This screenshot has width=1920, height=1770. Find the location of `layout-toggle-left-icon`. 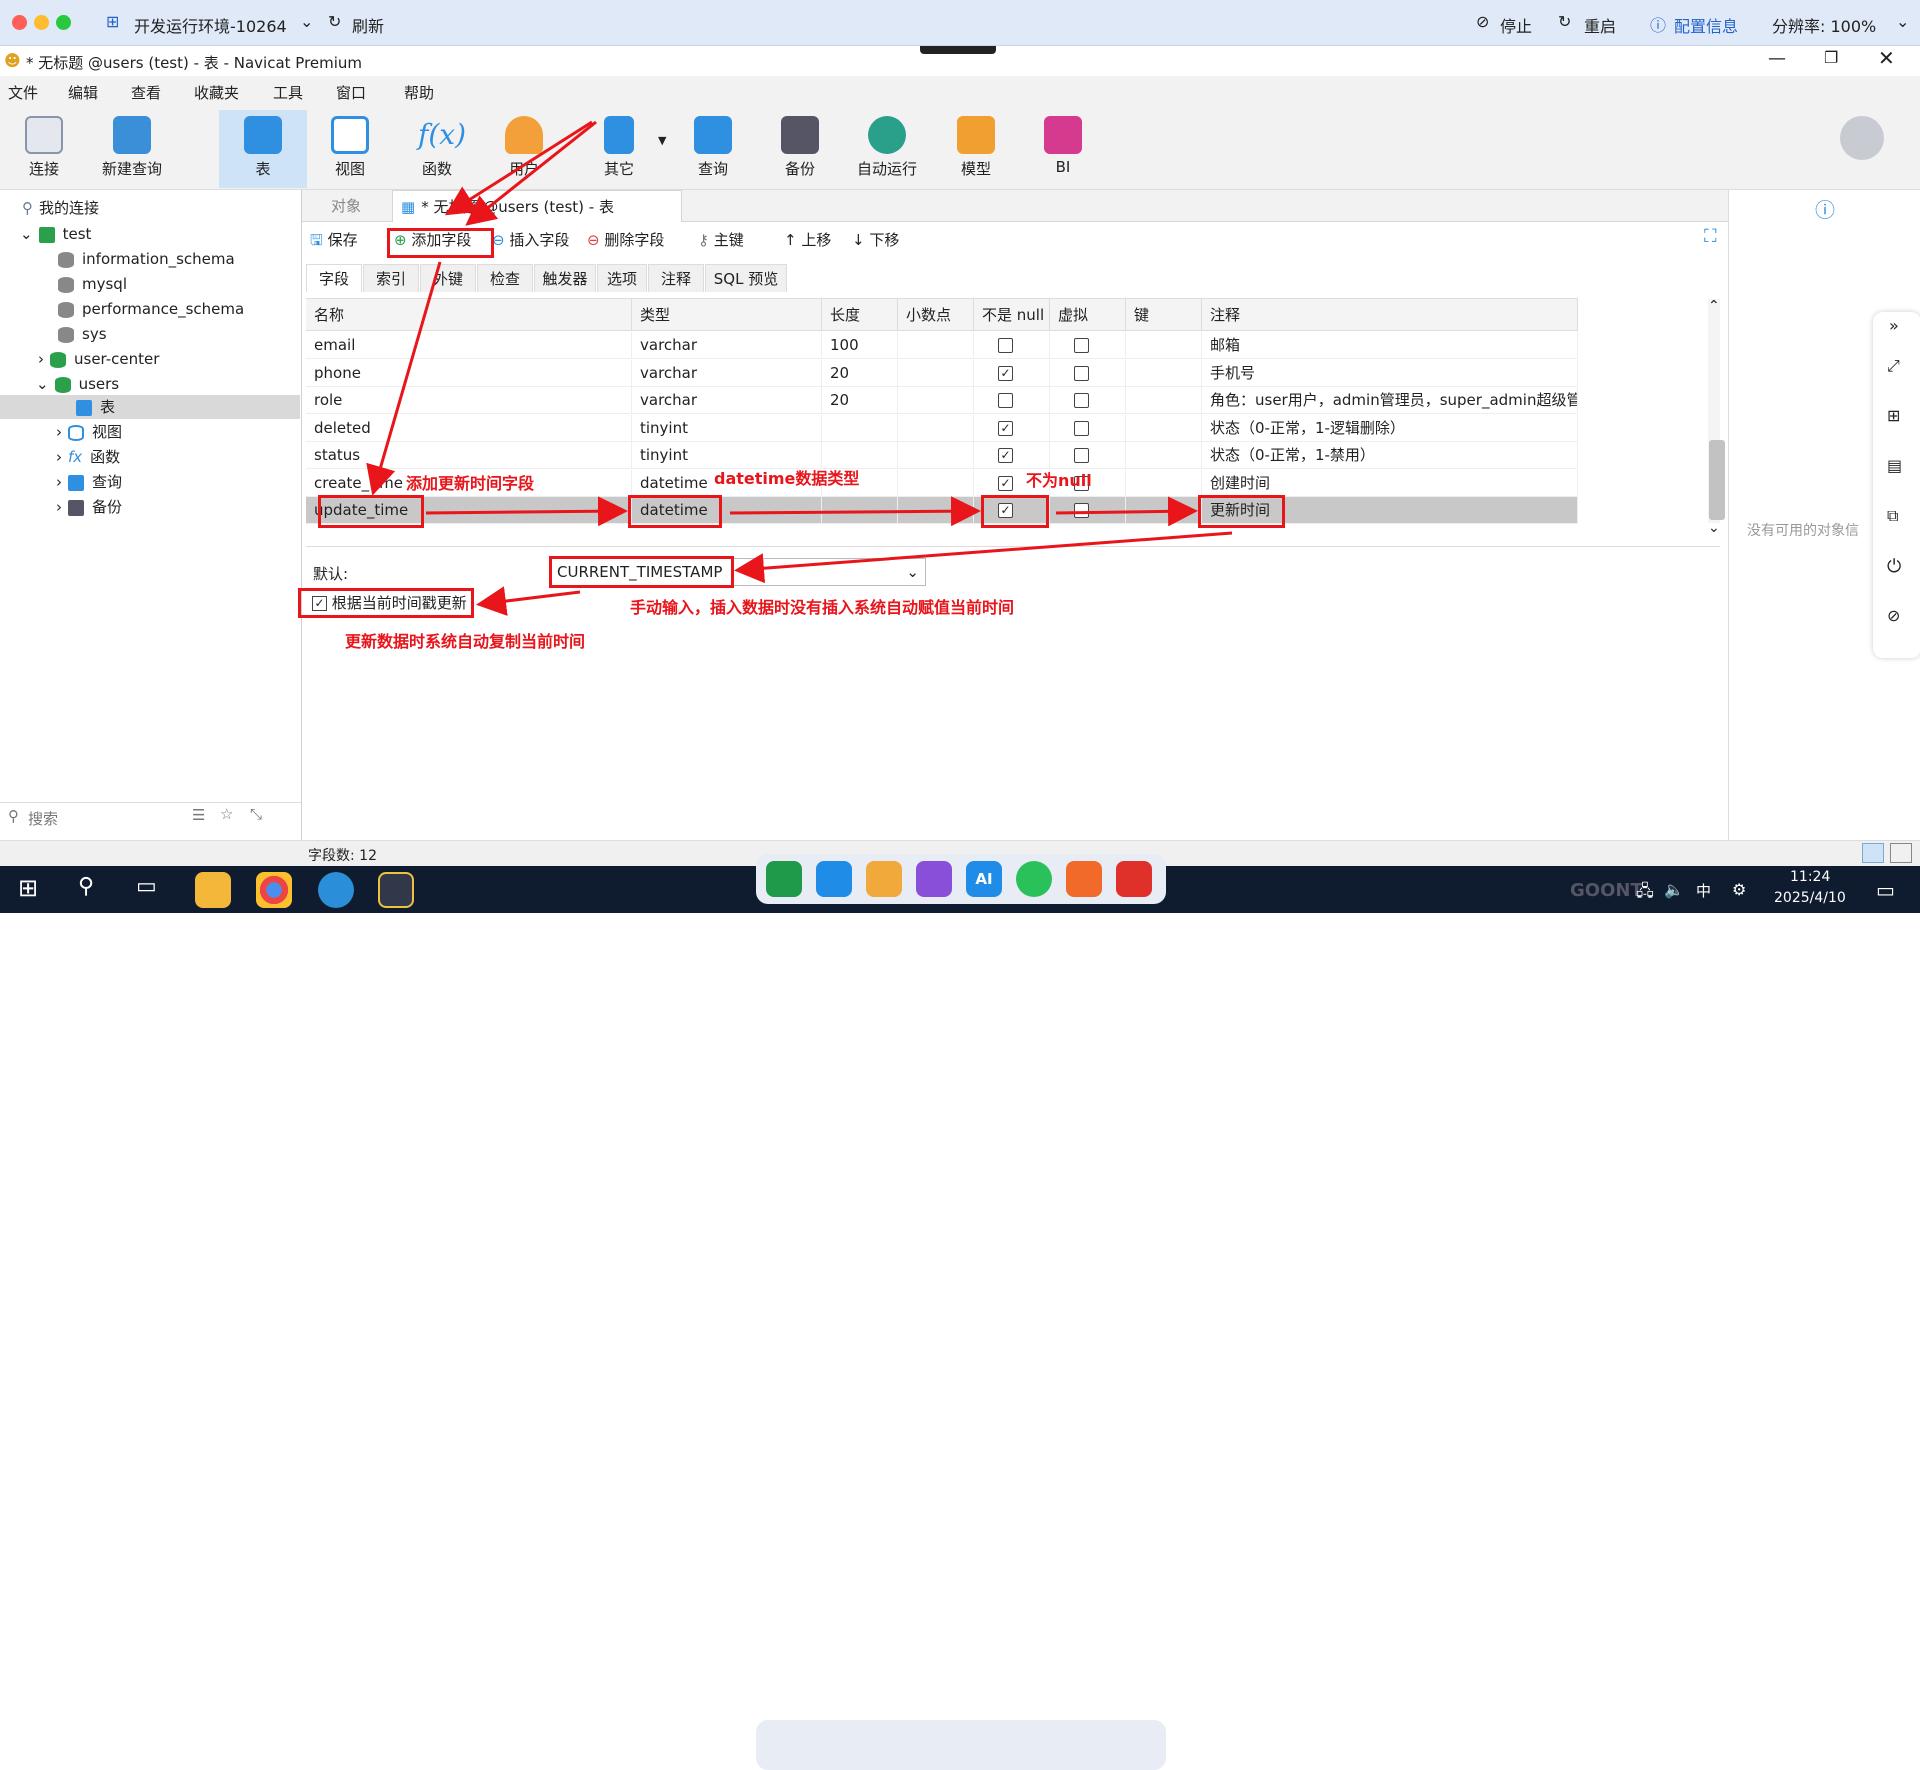

layout-toggle-left-icon is located at coordinates (1873, 853).